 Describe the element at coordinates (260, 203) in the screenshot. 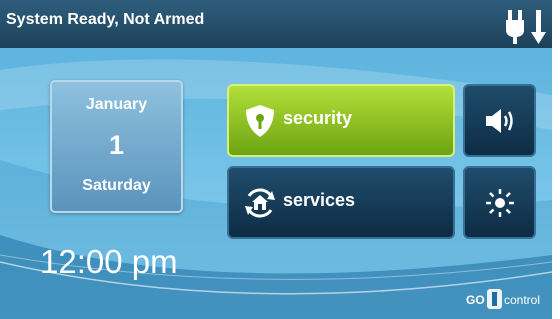

I see `home-refresh-icon` at that location.